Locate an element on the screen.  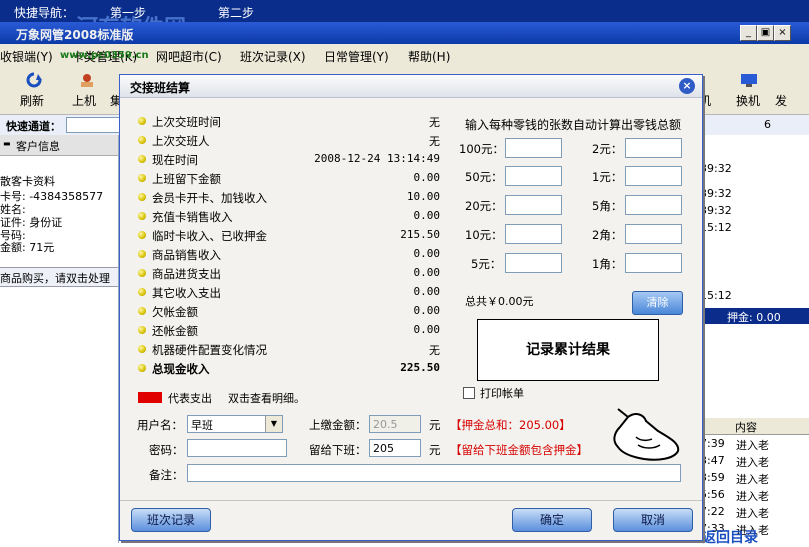
summary-row: 其它收入支出 0.00 is located at coordinates (287, 292).